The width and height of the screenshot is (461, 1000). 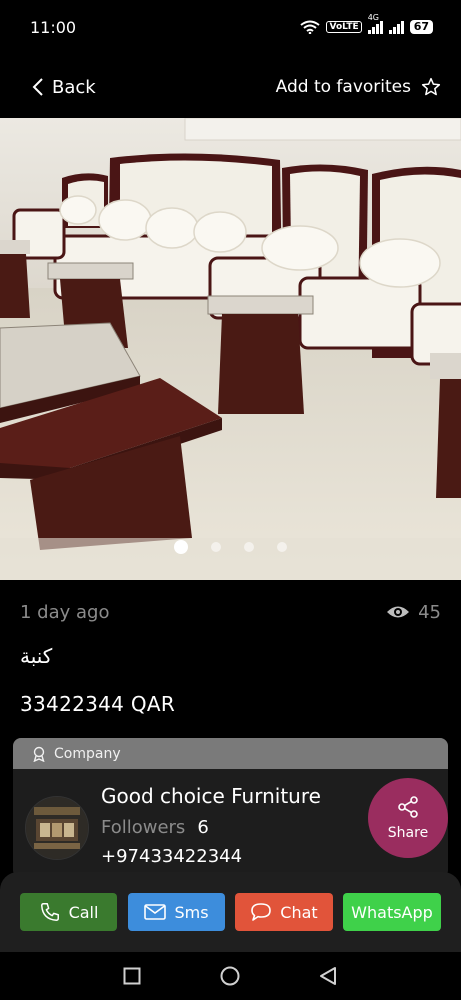 I want to click on battery-indicator: 67, so click(x=421, y=27).